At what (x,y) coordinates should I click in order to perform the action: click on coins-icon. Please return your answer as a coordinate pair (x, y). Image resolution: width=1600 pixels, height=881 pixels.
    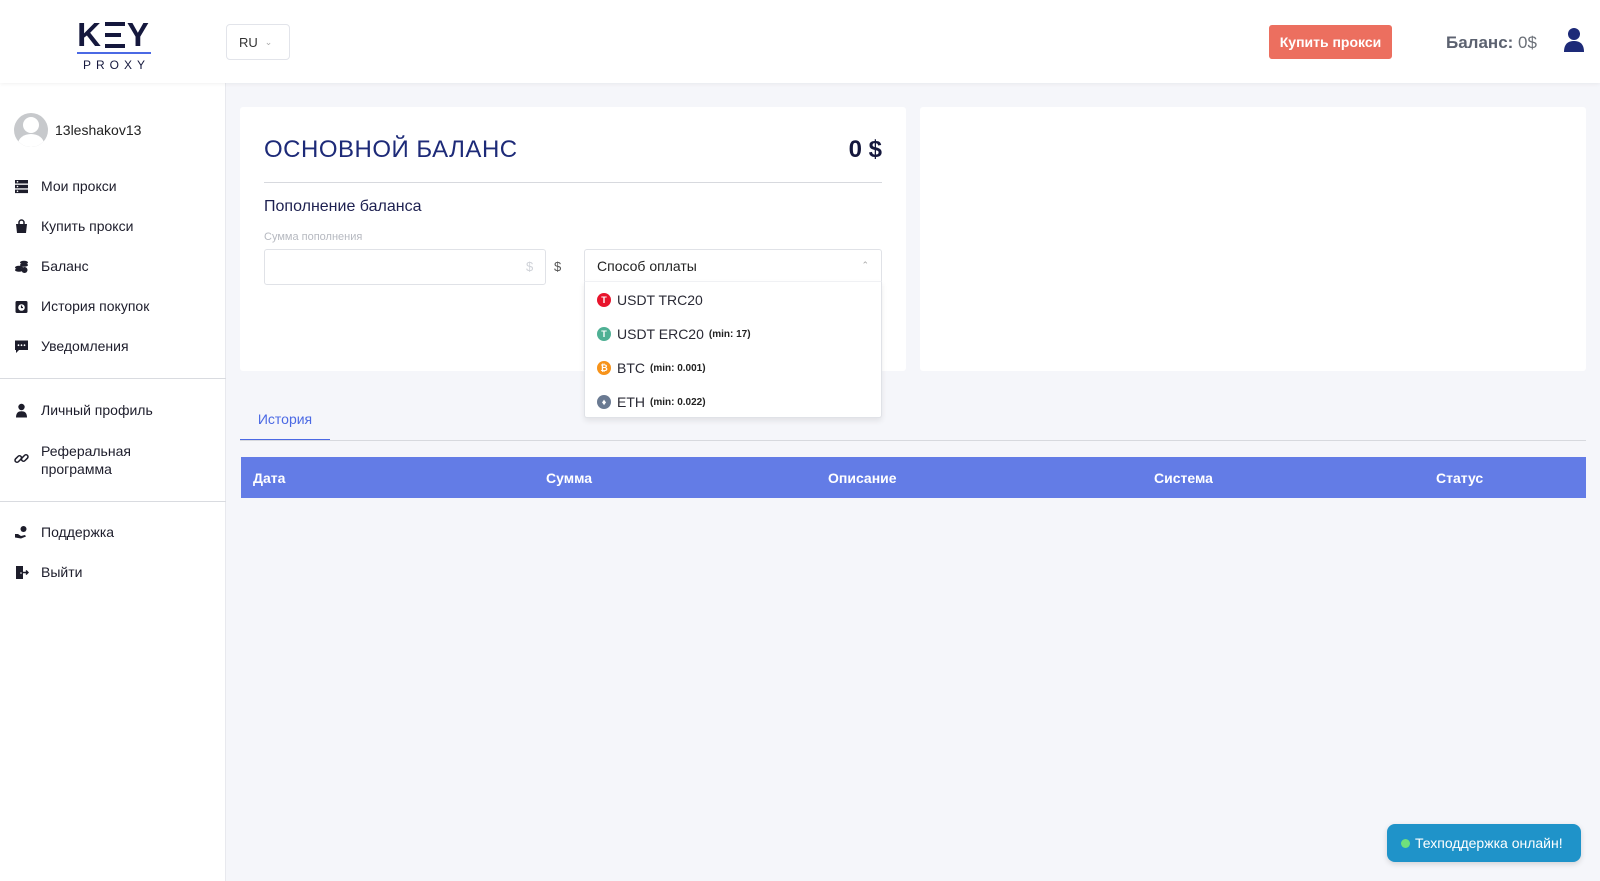
    Looking at the image, I should click on (21, 266).